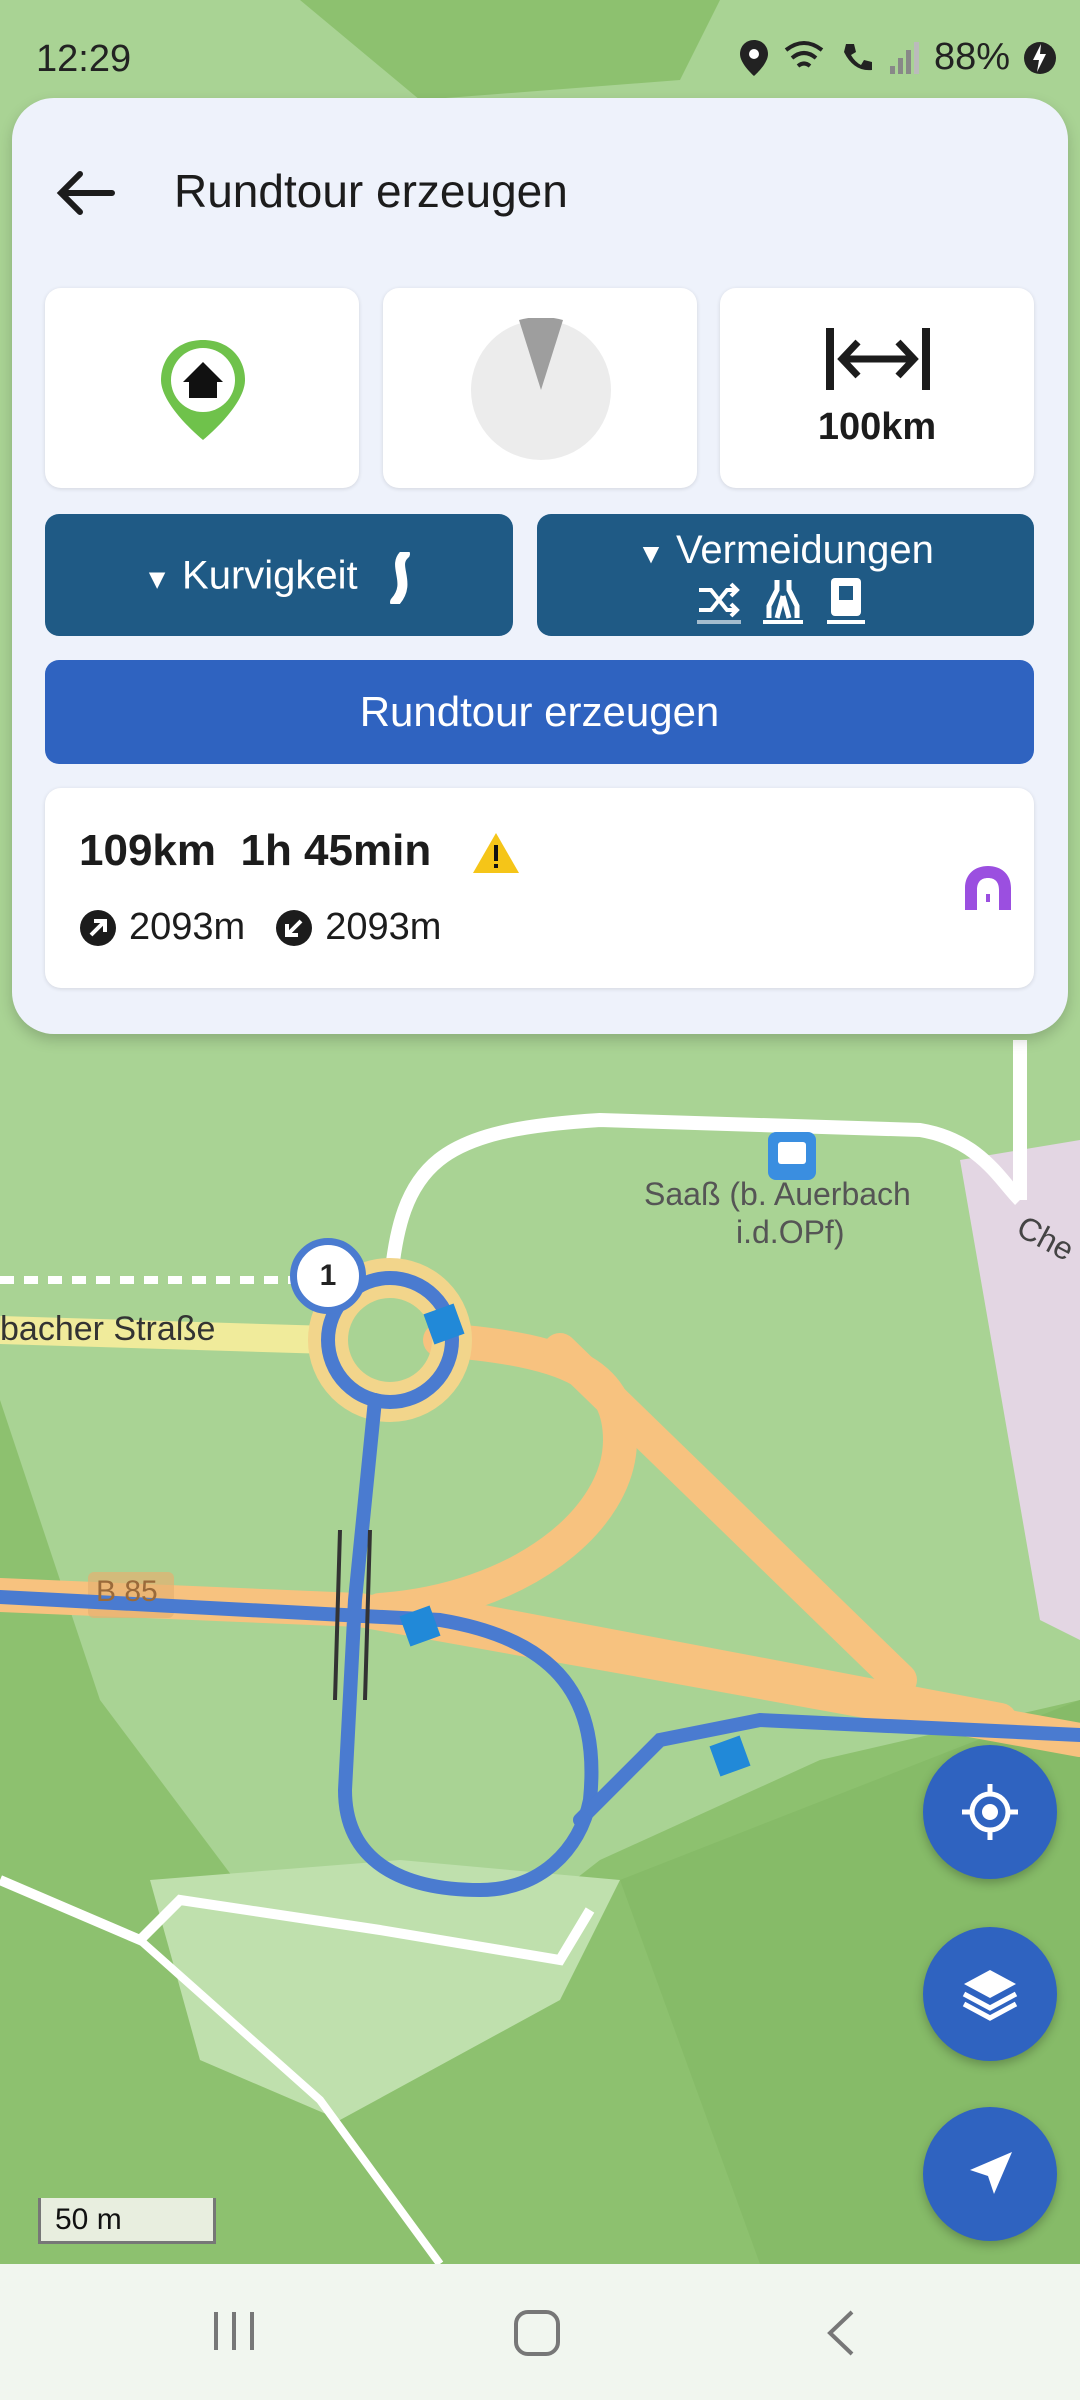 This screenshot has width=1080, height=2400. I want to click on map-scale: 50 m, so click(127, 2221).